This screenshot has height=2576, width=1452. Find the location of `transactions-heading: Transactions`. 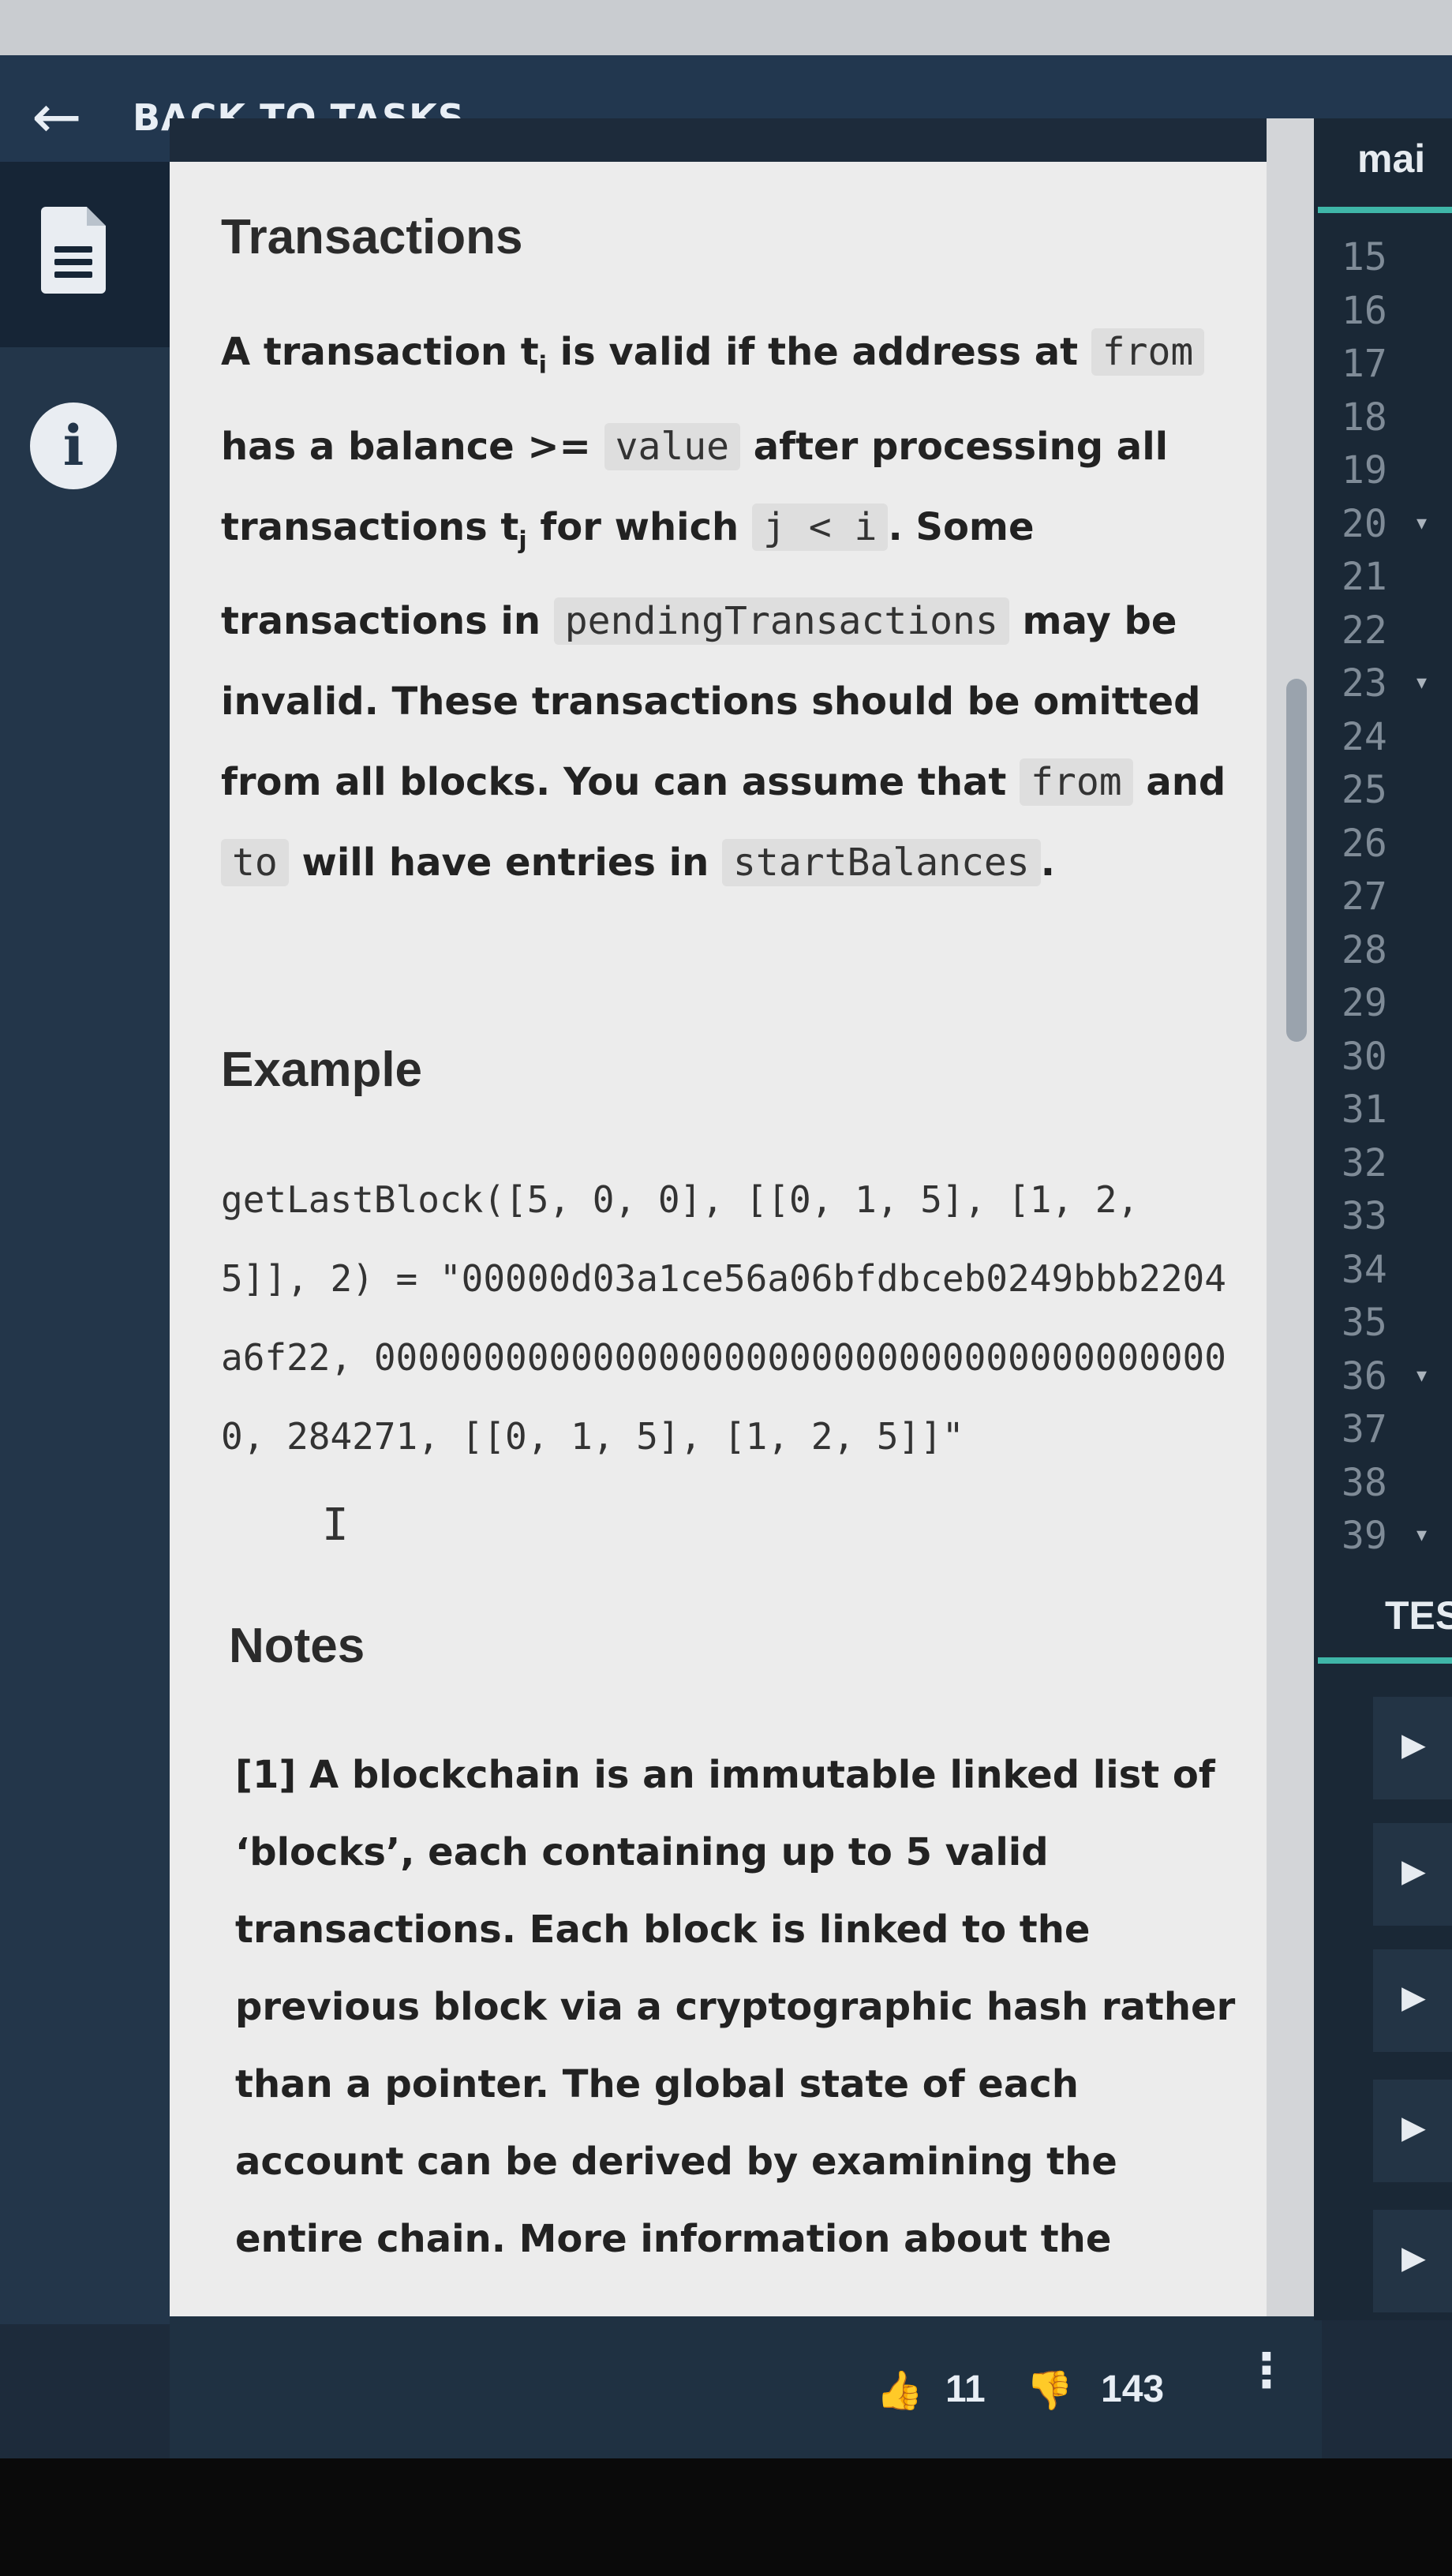

transactions-heading: Transactions is located at coordinates (372, 237).